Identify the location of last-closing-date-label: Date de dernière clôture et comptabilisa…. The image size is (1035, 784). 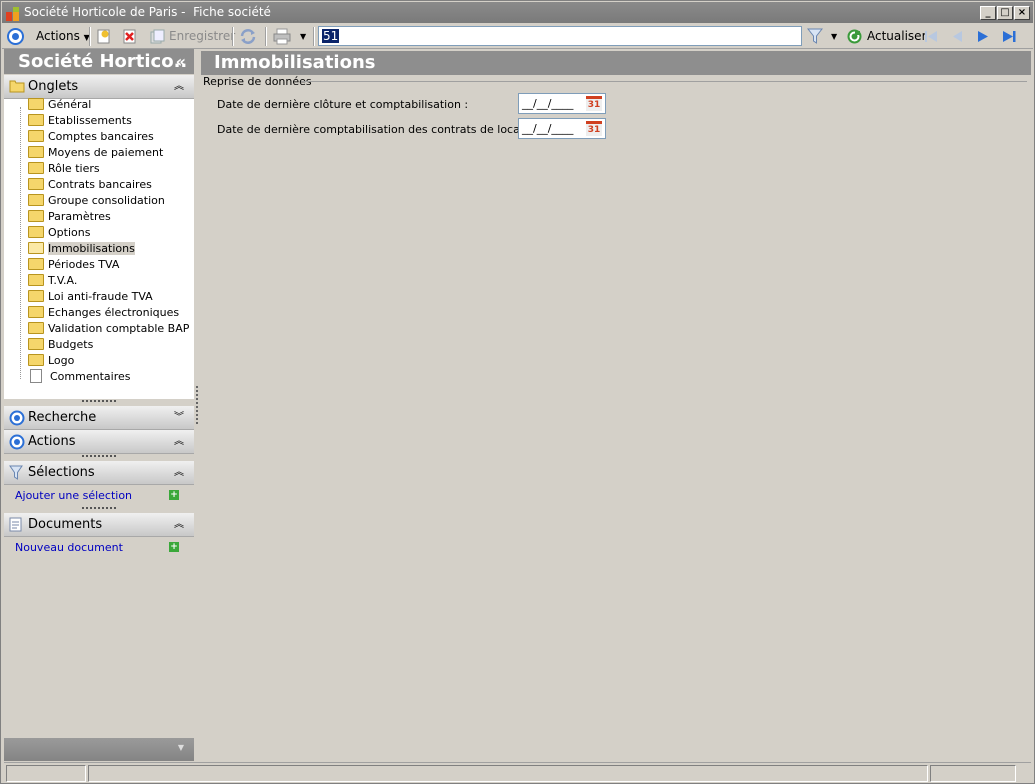
(343, 104).